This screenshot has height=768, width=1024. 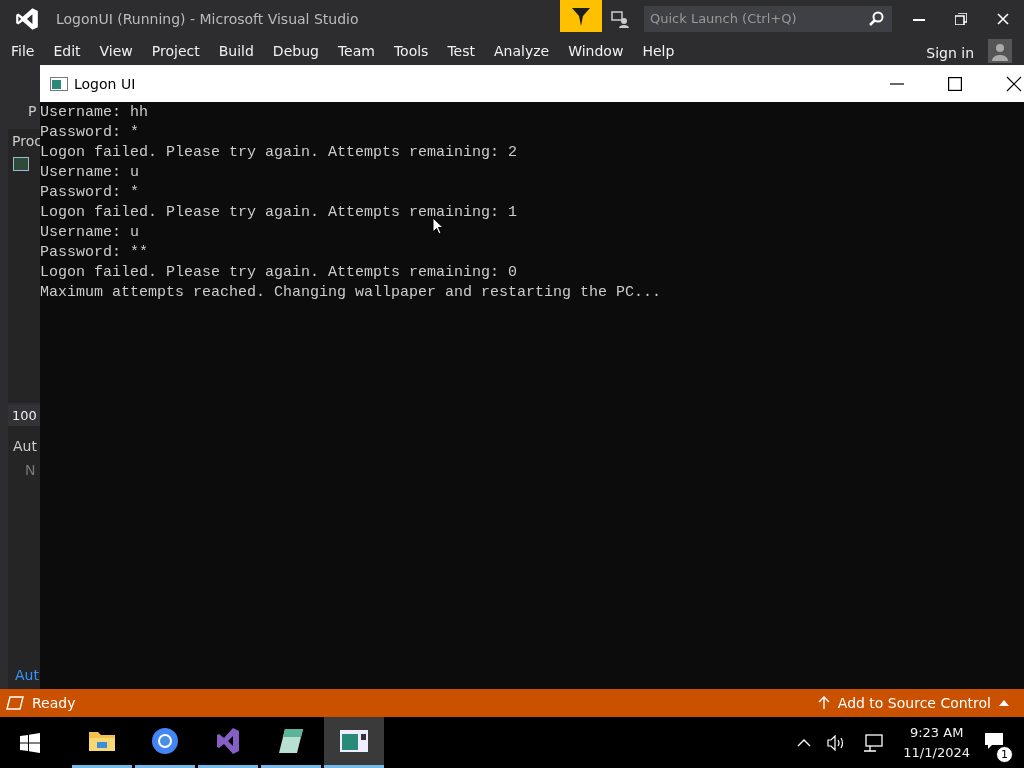 I want to click on panel-tab: Aut, so click(x=24, y=675).